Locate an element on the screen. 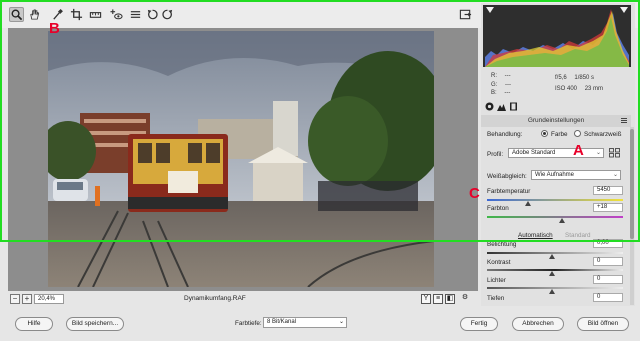 This screenshot has height=341, width=640. treatment-bw-label: Schwarzweiß is located at coordinates (603, 134).